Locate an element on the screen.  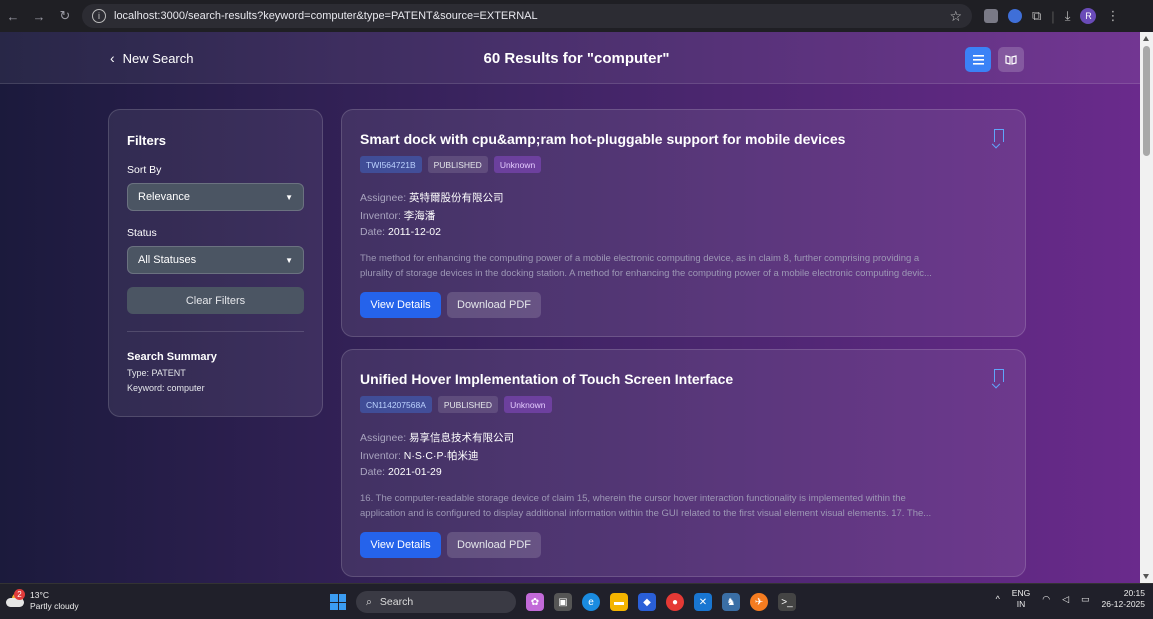
forward-arrow-icon: → is located at coordinates (39, 16).